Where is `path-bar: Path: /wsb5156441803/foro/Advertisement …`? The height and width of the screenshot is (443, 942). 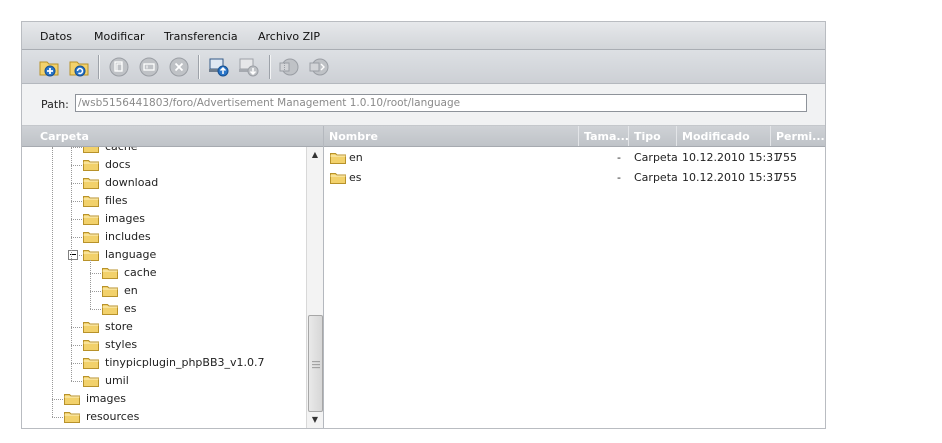 path-bar: Path: /wsb5156441803/foro/Advertisement … is located at coordinates (423, 105).